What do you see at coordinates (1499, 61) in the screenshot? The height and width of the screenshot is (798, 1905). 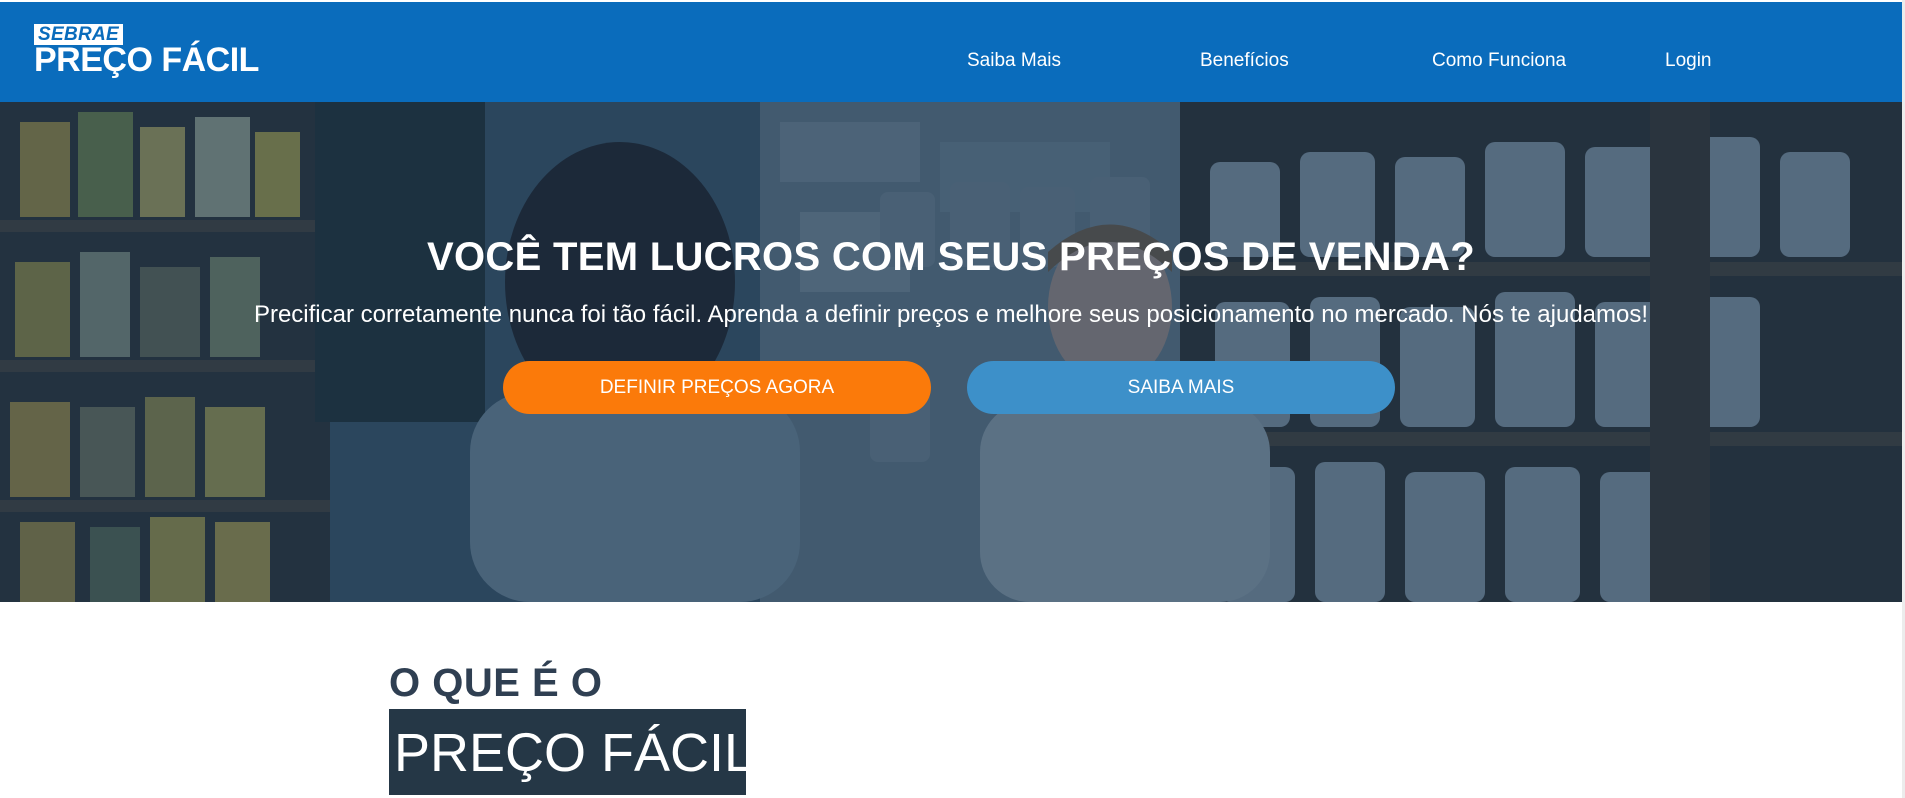 I see `nav-link-como-funciona: Como Funciona` at bounding box center [1499, 61].